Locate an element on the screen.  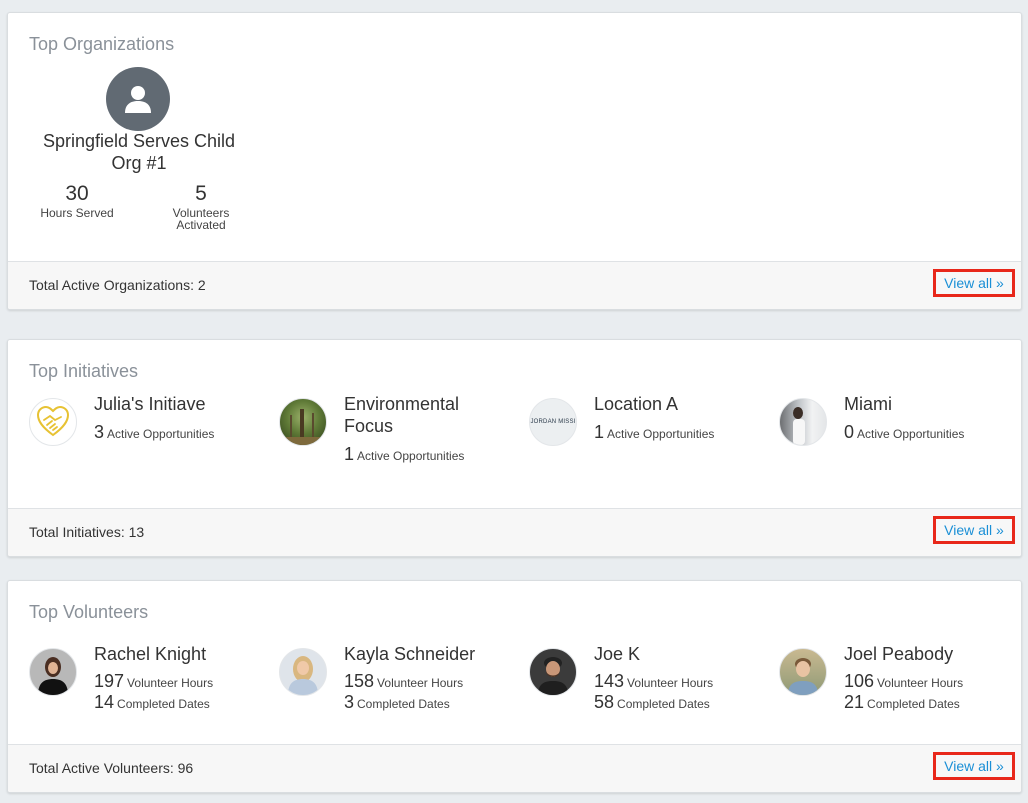
hours-count: 158 is located at coordinates (359, 681).